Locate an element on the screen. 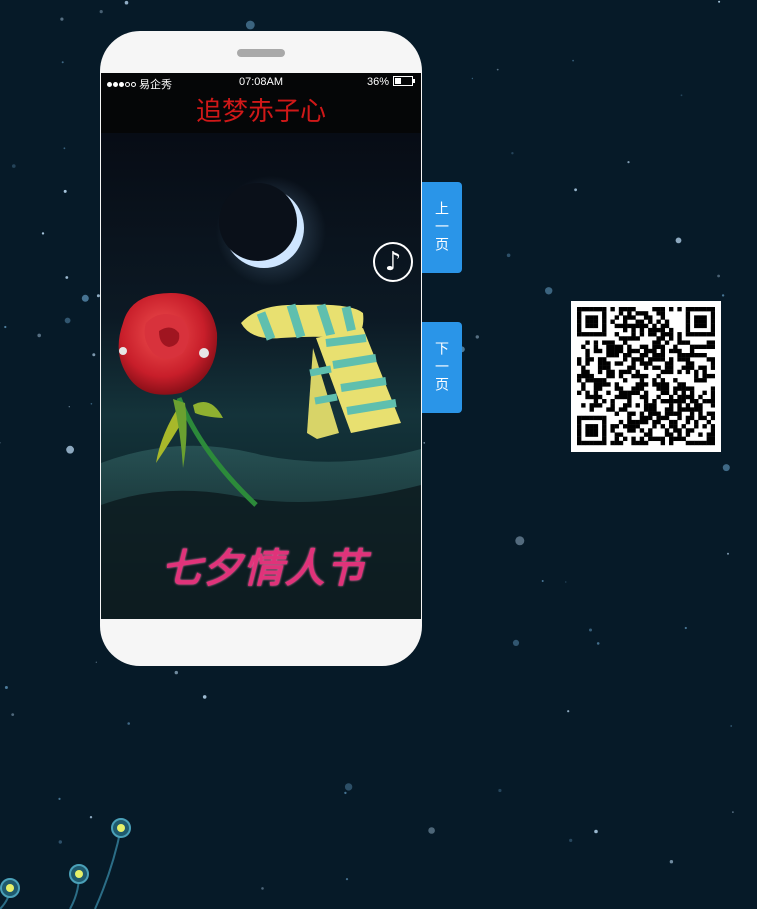 The image size is (757, 909). scarf-icon is located at coordinates (321, 371).